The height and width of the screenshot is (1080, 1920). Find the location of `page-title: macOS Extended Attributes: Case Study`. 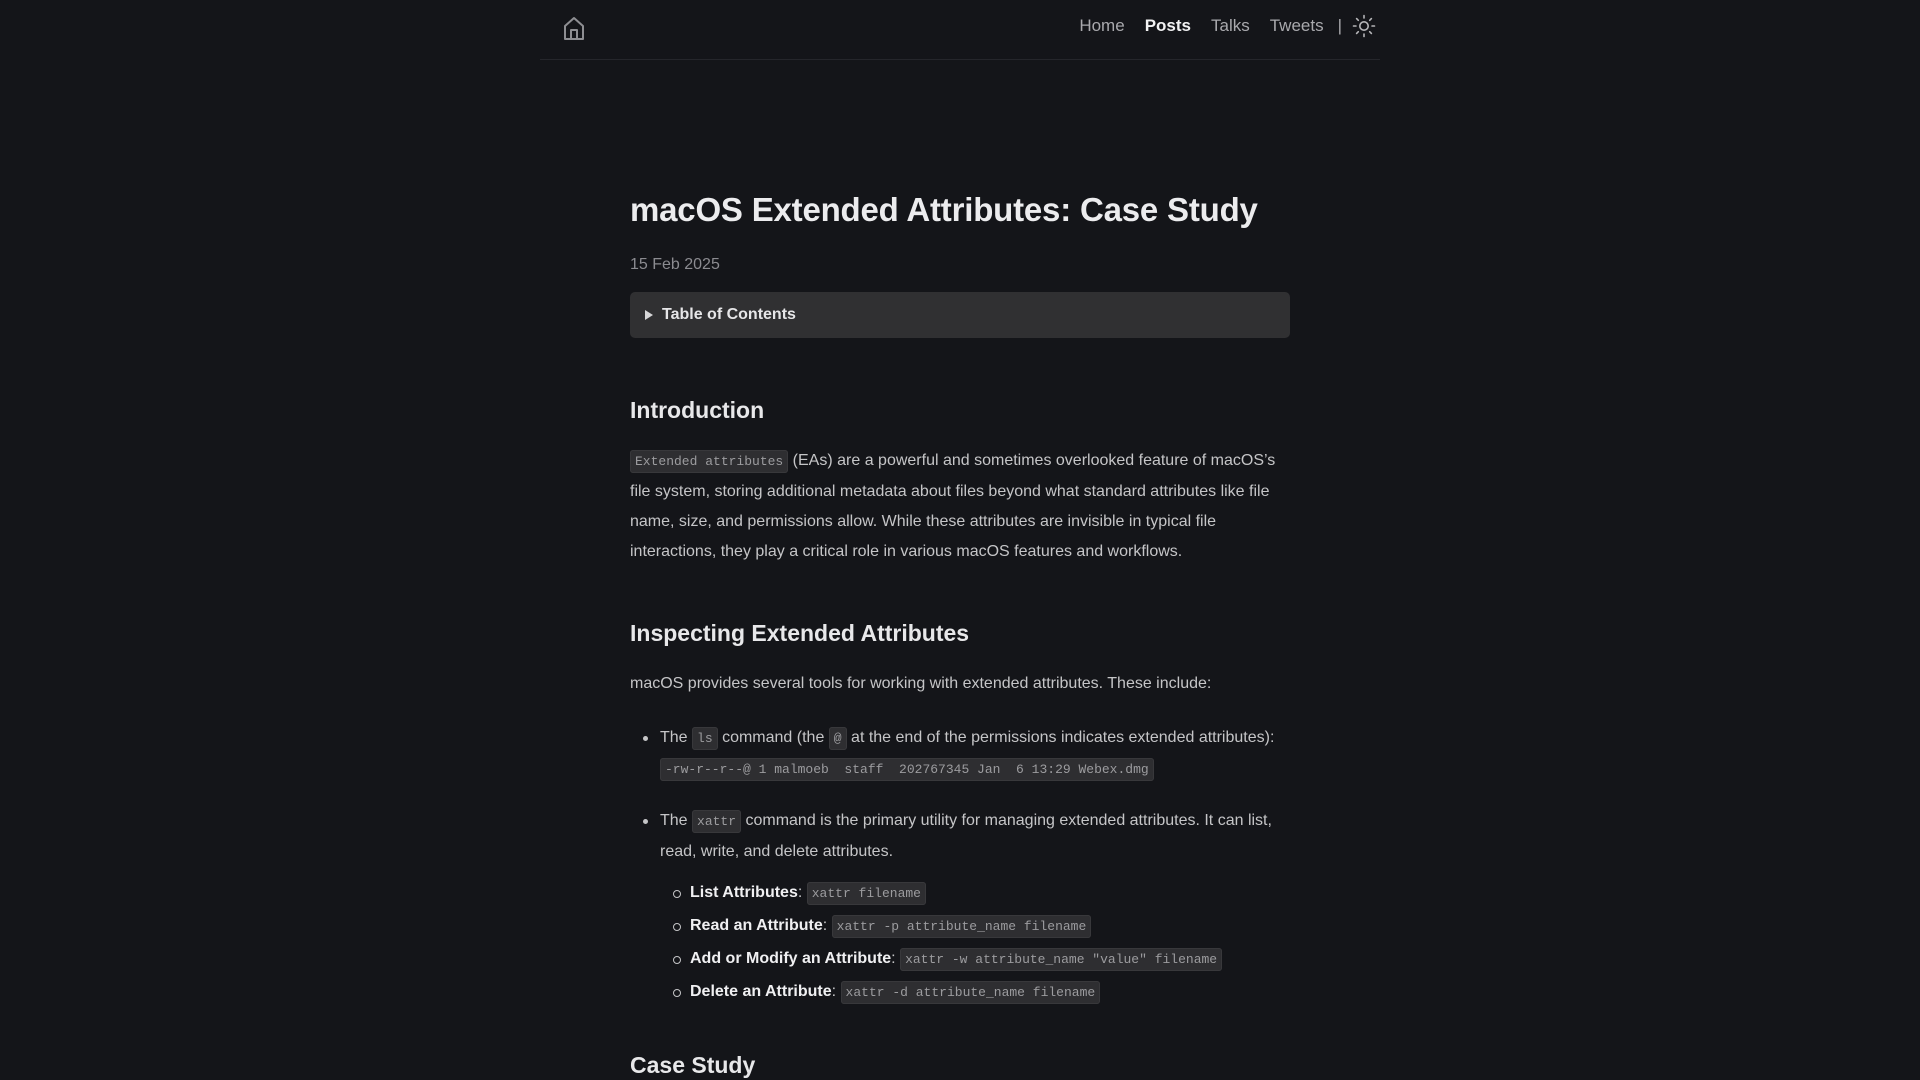

page-title: macOS Extended Attributes: Case Study is located at coordinates (944, 209).